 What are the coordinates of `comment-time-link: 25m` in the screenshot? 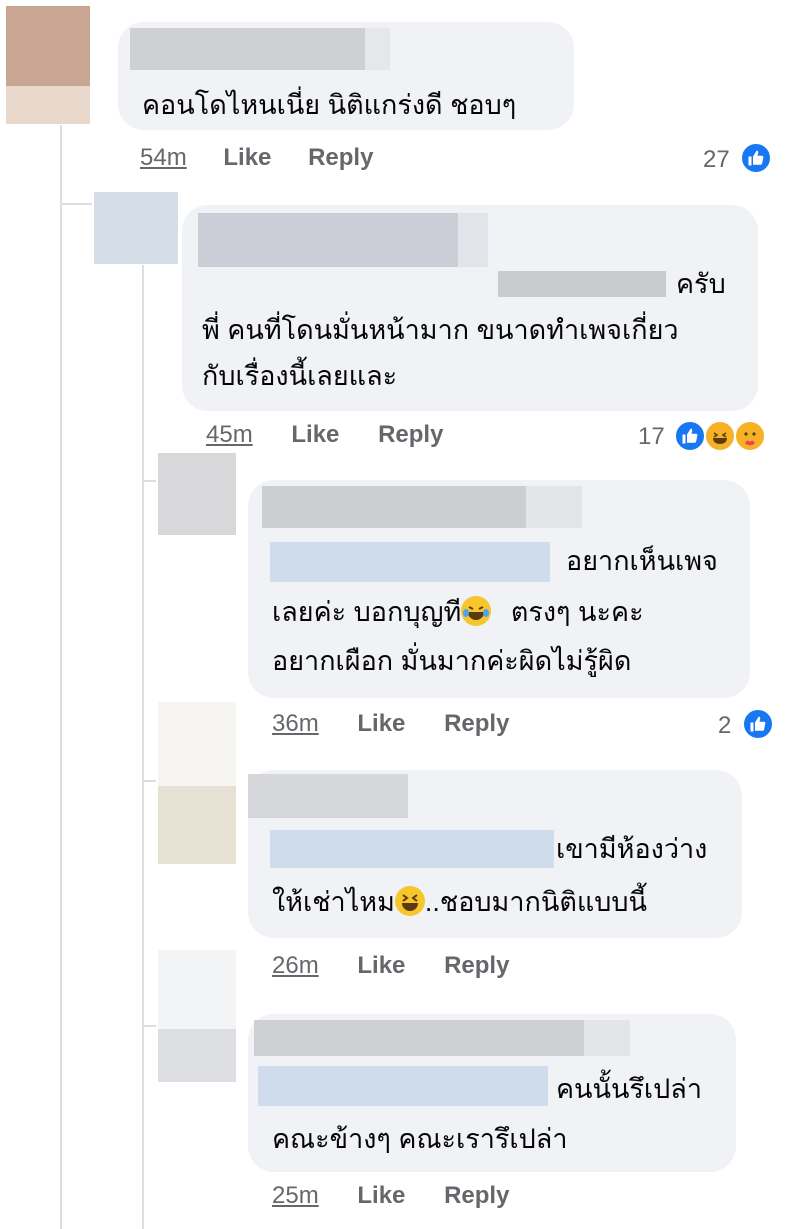 It's located at (295, 1195).